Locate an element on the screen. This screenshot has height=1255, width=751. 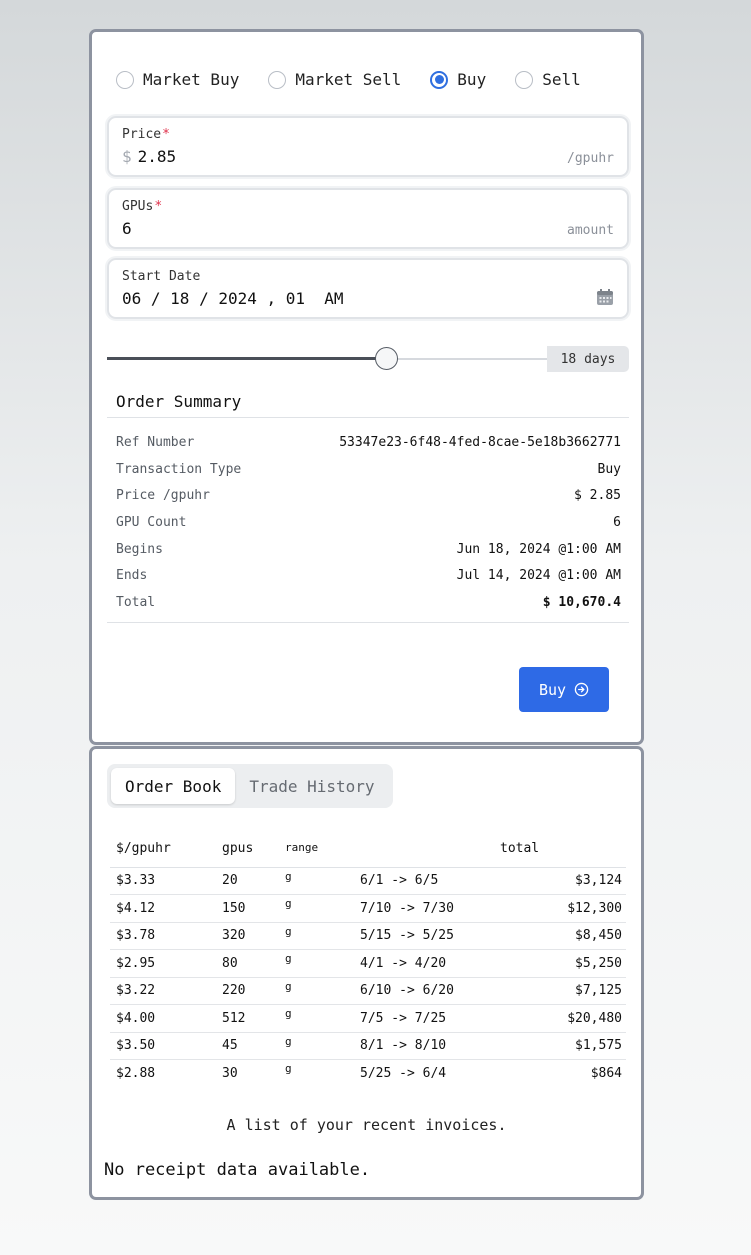
table-row: $3.78 320 g 5/15 -> 5/25 $8,450 is located at coordinates (368, 936).